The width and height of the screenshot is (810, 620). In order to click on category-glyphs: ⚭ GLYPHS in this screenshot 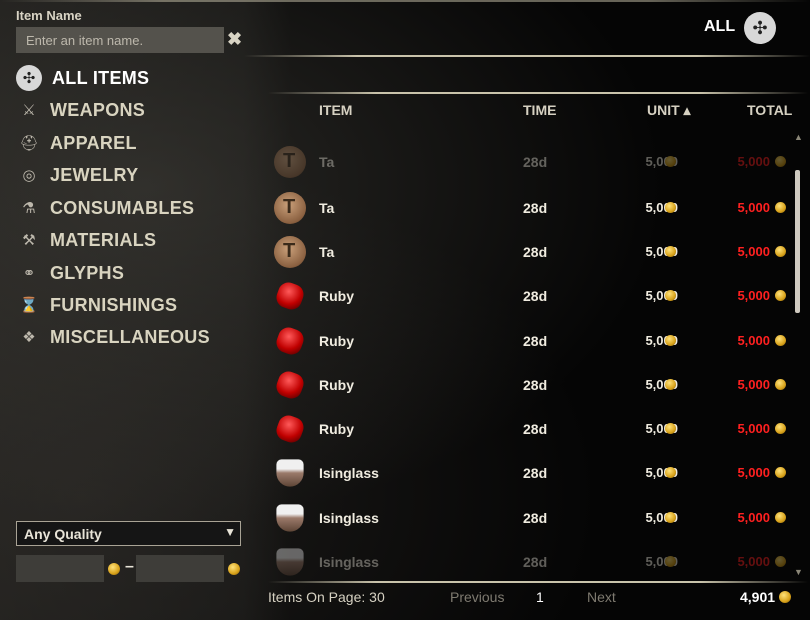, I will do `click(134, 273)`.